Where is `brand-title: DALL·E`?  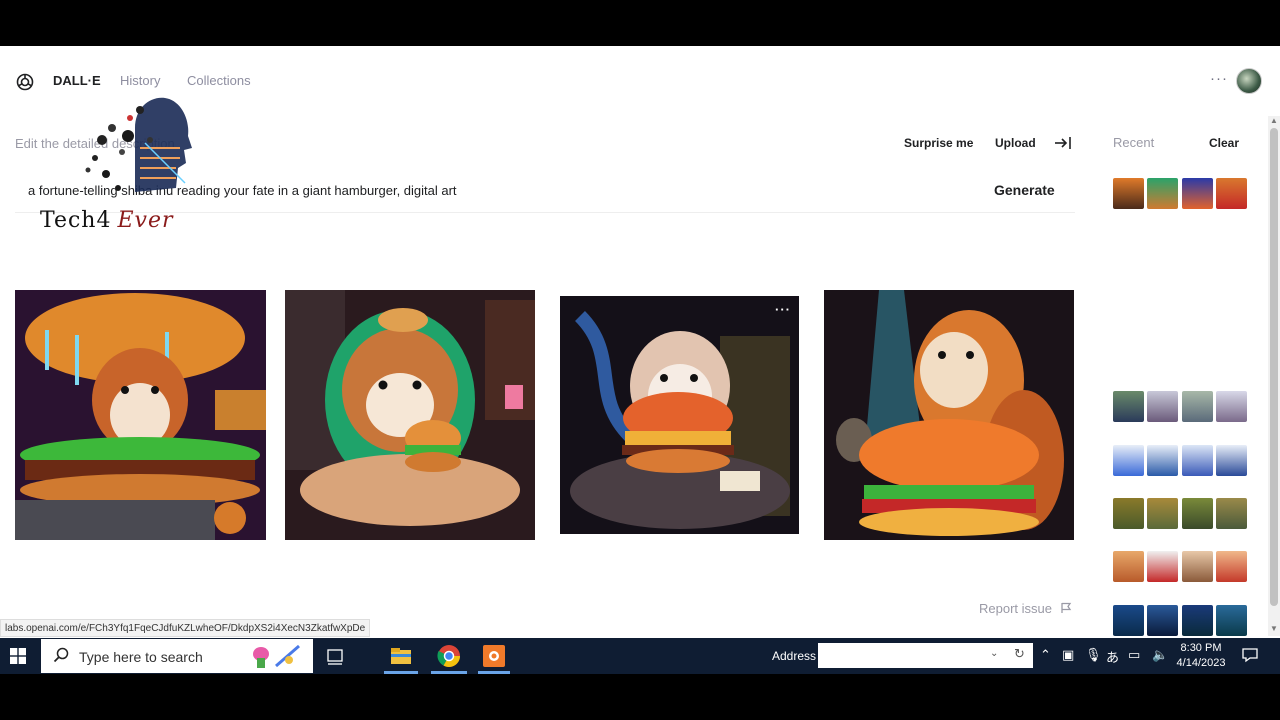 brand-title: DALL·E is located at coordinates (77, 80).